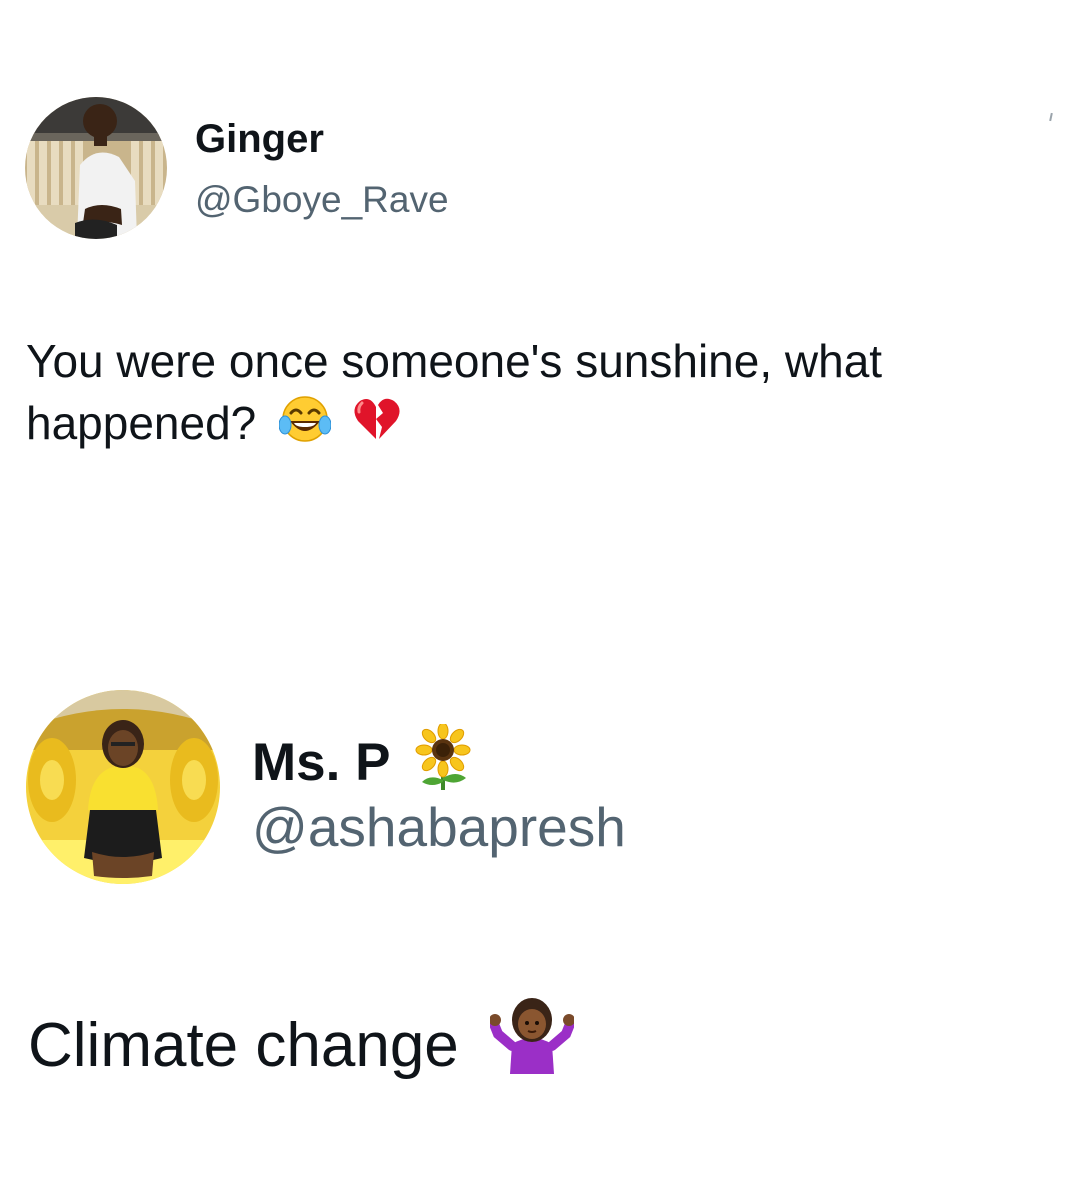  Describe the element at coordinates (439, 827) in the screenshot. I see `author-handle: @ashabapresh` at that location.